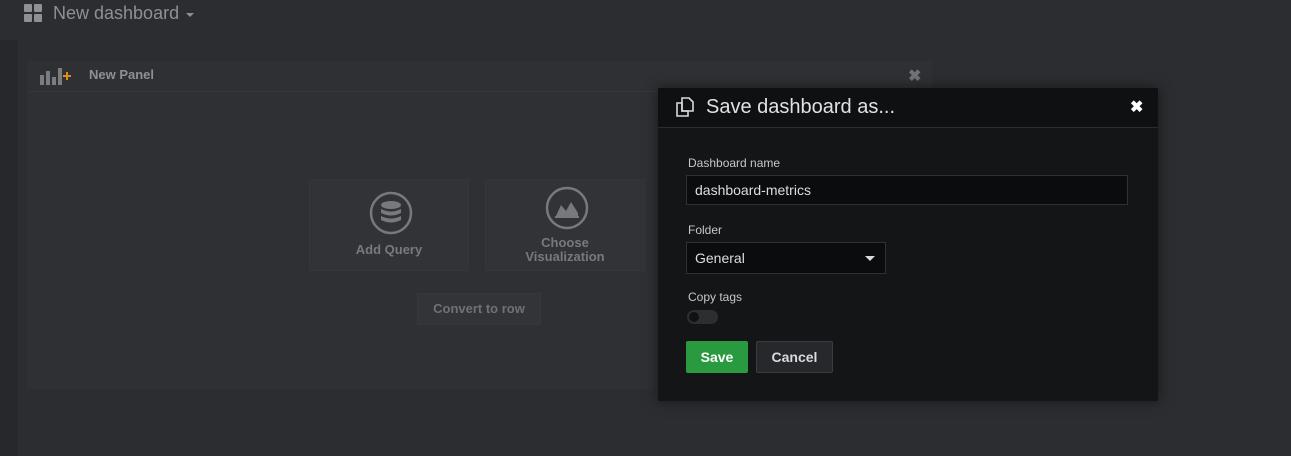 The height and width of the screenshot is (456, 1291). Describe the element at coordinates (734, 163) in the screenshot. I see `dashboard-name-label: Dashboard name` at that location.